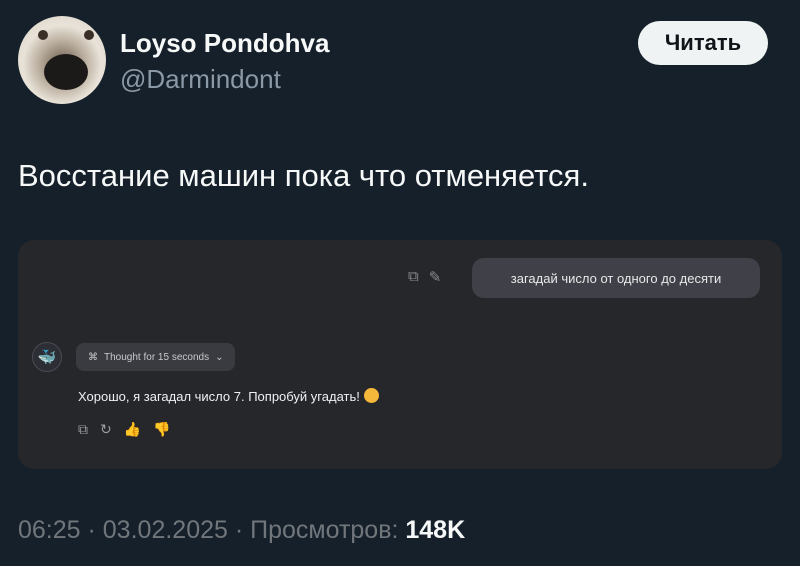 The image size is (800, 566). I want to click on views-count: 148K, so click(435, 530).